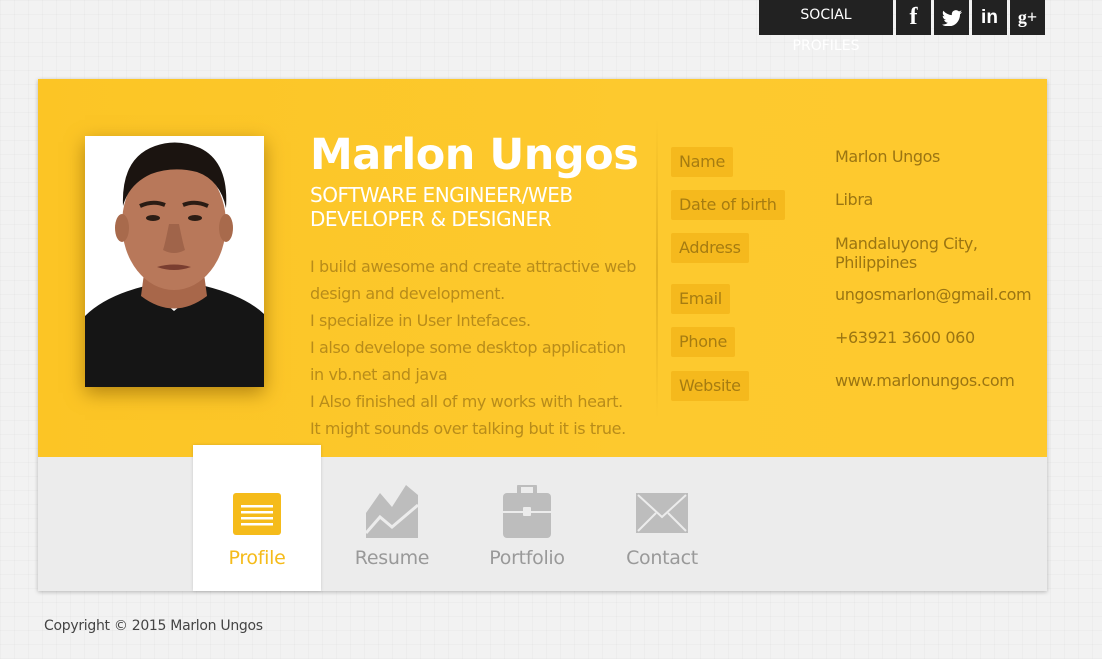 Image resolution: width=1102 pixels, height=659 pixels. I want to click on info-value-email: ungosmarlon@gmail.com, so click(933, 294).